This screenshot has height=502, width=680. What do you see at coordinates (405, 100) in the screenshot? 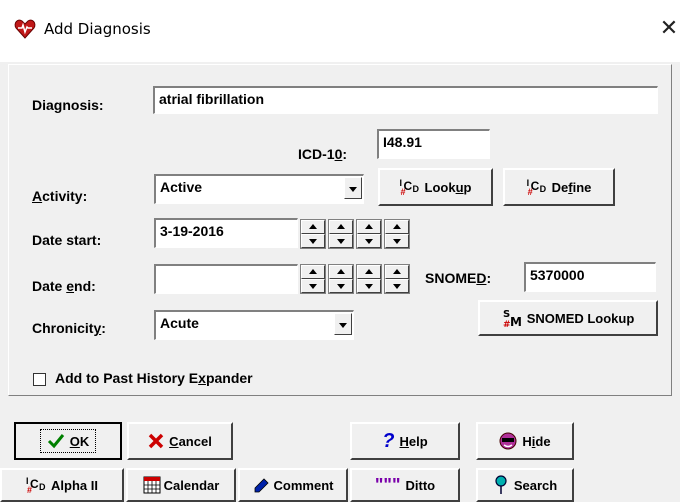
I see `diagnosis-input: atrial fibrillation` at bounding box center [405, 100].